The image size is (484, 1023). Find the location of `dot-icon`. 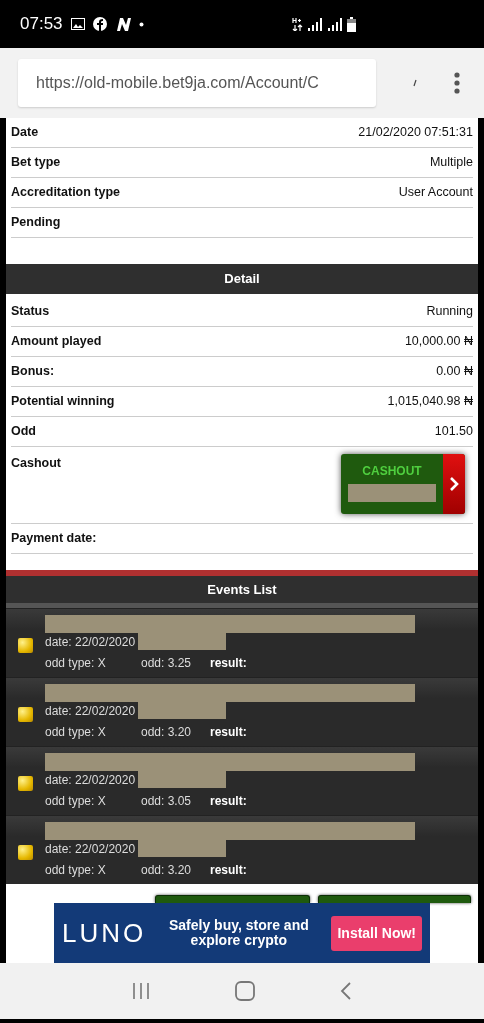

dot-icon is located at coordinates (141, 24).